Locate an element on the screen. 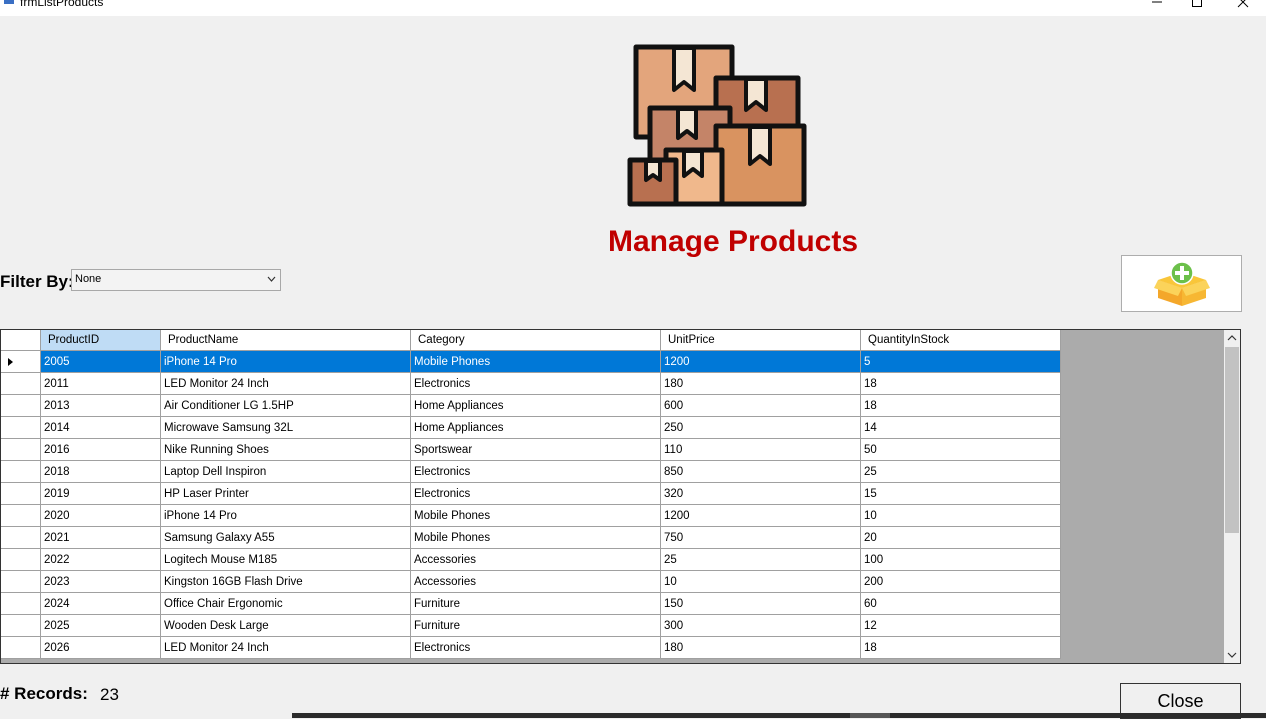  table-row: 2022 Logitech Mouse M185 Accessories 25 100 is located at coordinates (531, 560).